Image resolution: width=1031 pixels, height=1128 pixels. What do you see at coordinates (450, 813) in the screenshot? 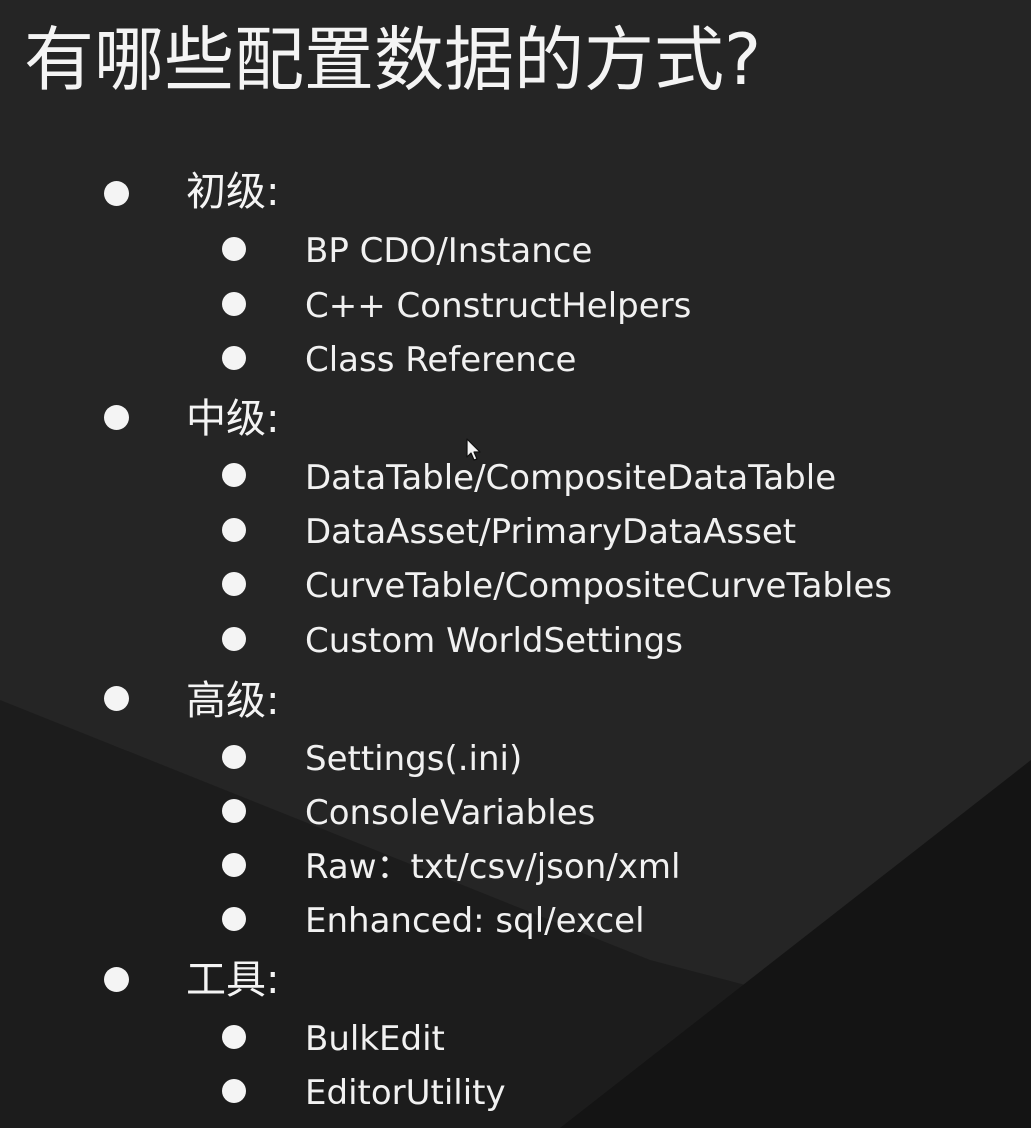
I see `list-item: ConsoleVariables` at bounding box center [450, 813].